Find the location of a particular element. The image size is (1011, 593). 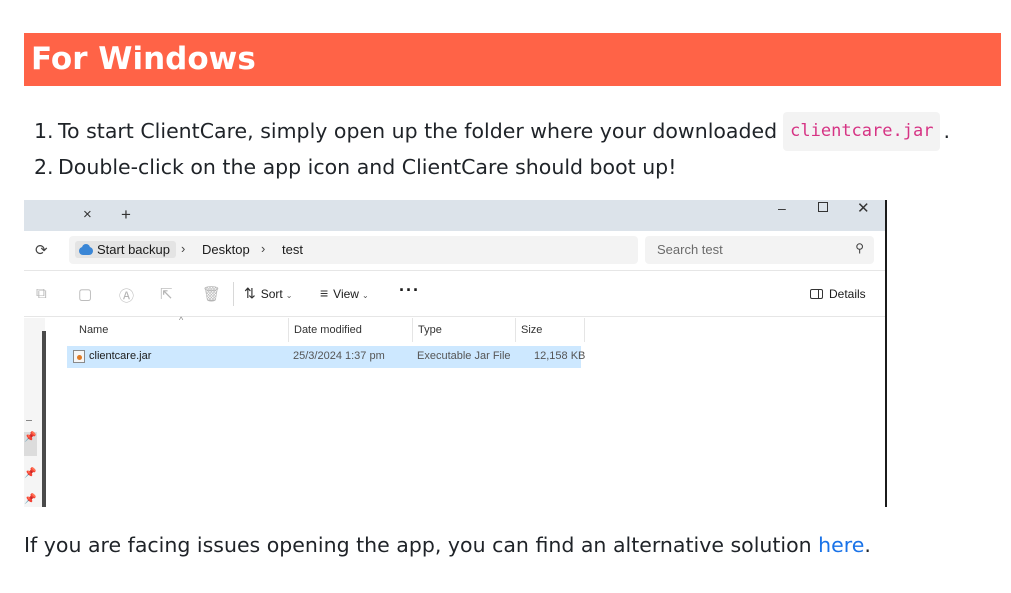

breadcrumb: Start backup › Desktop › test is located at coordinates (353, 250).